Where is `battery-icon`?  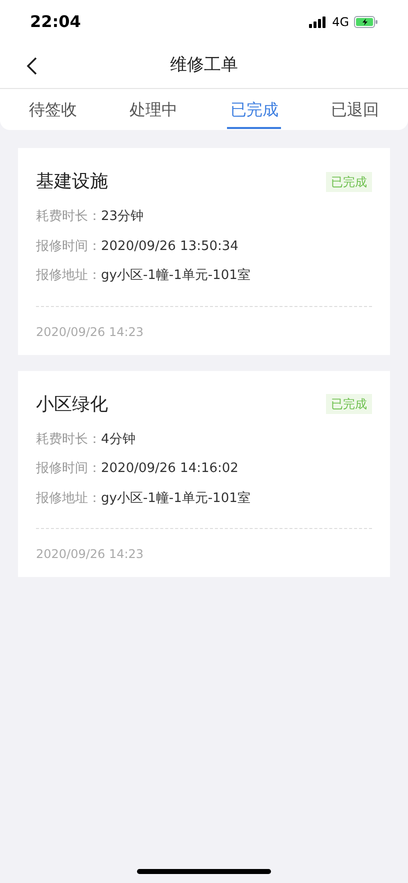 battery-icon is located at coordinates (366, 22).